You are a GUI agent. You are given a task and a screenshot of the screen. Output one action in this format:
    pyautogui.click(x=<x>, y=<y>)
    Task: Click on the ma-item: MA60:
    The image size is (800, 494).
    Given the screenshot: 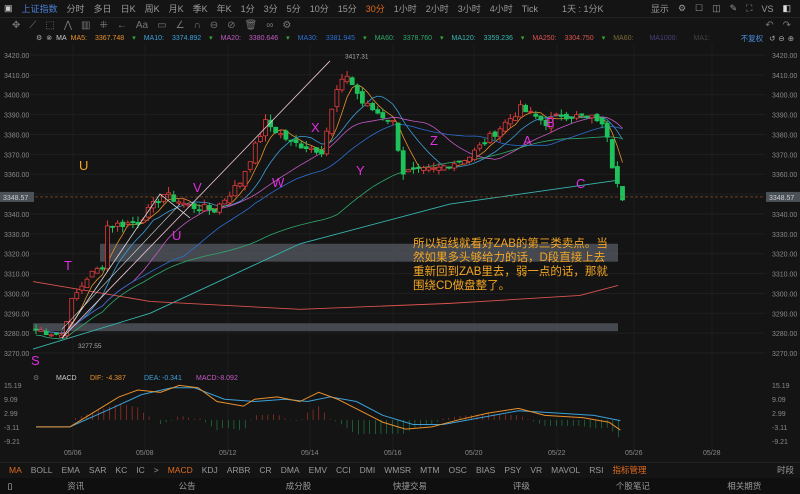 What is the action you would take?
    pyautogui.click(x=629, y=38)
    